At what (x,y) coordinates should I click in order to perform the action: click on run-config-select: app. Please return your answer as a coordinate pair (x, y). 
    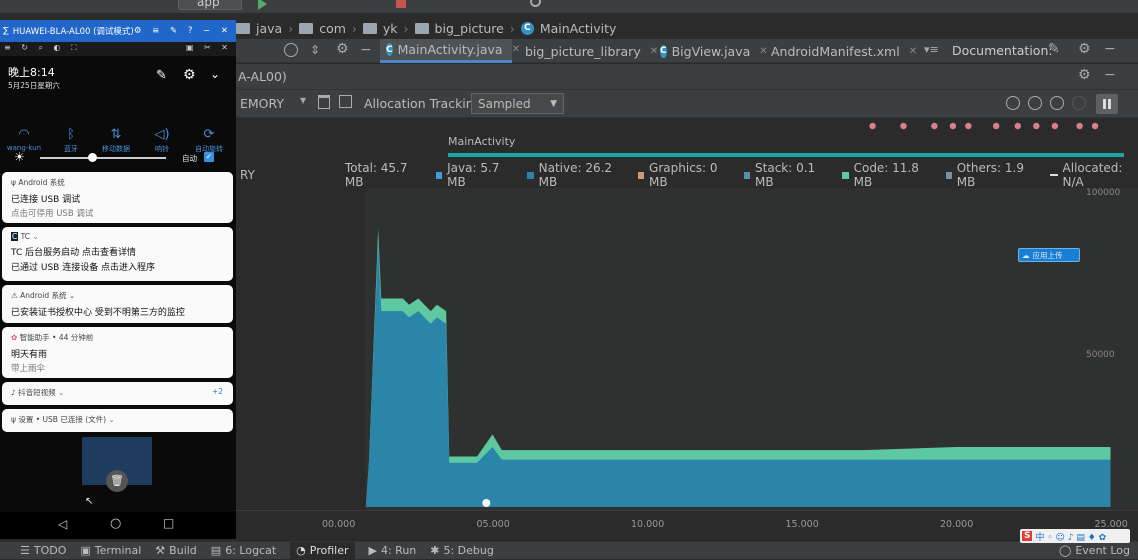
    Looking at the image, I should click on (210, 5).